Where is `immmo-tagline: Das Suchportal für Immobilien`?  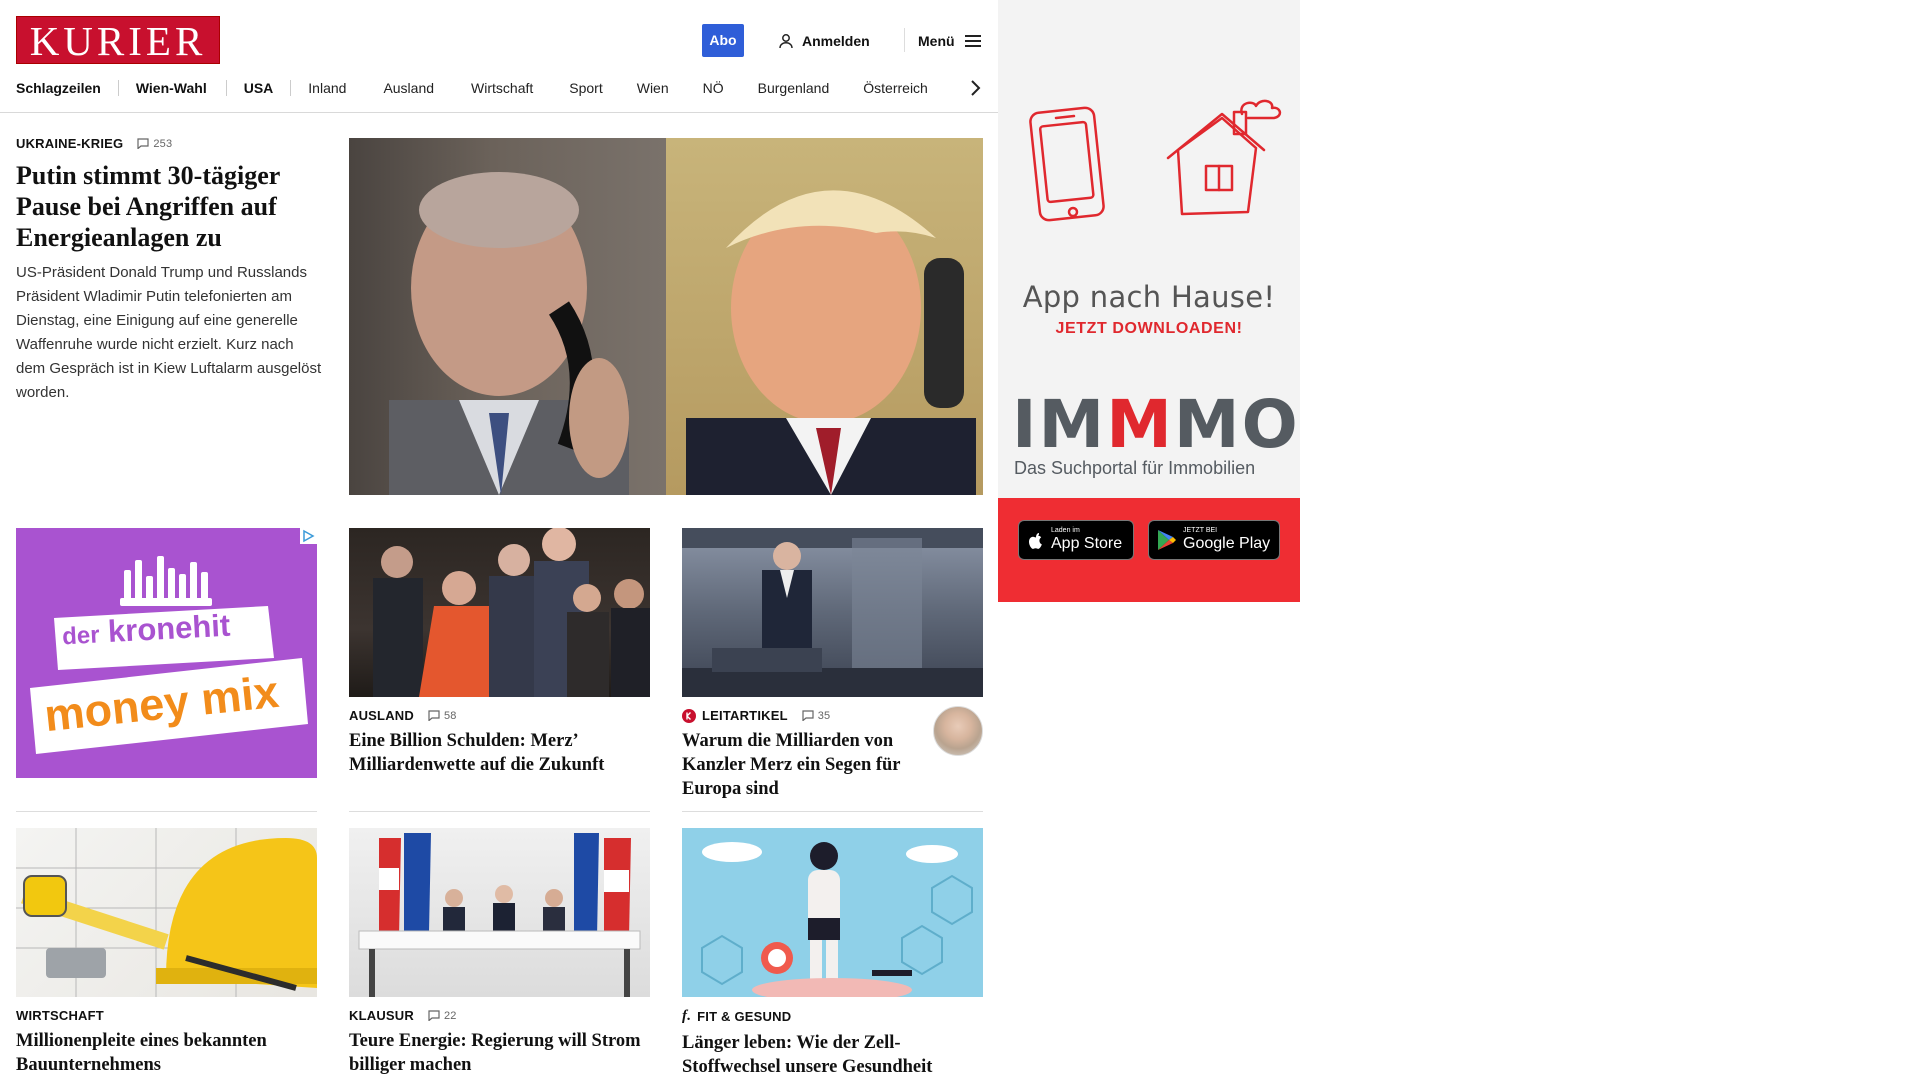 immmo-tagline: Das Suchportal für Immobilien is located at coordinates (1135, 468).